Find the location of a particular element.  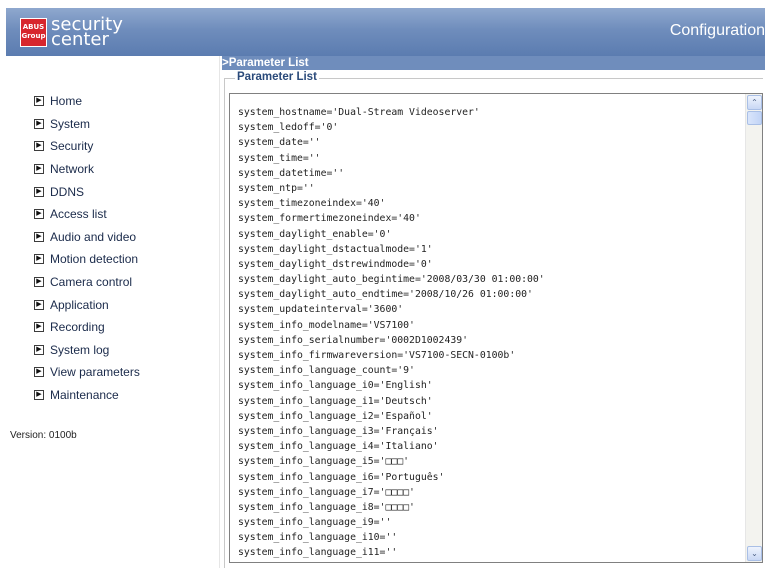

sidebar-item-motion-detection: ▶ Motion detection is located at coordinates (87, 259).